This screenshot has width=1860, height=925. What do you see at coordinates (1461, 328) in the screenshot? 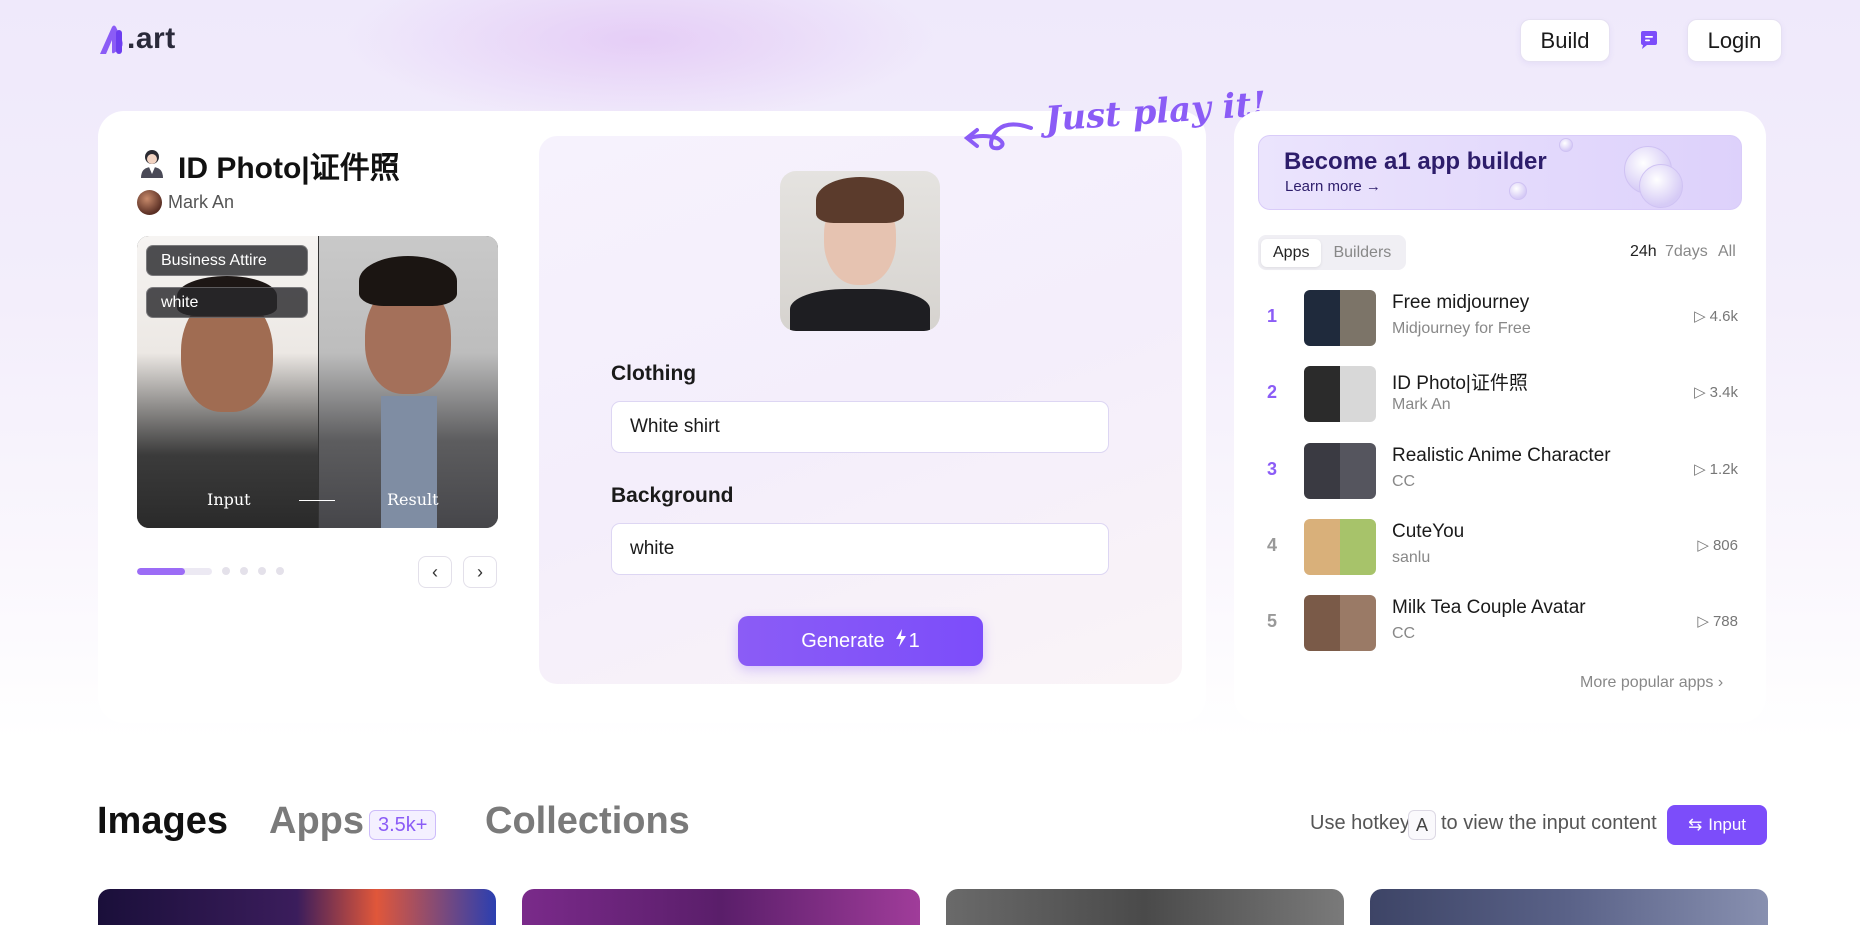
I see `app-subtitle: Midjourney for Free` at bounding box center [1461, 328].